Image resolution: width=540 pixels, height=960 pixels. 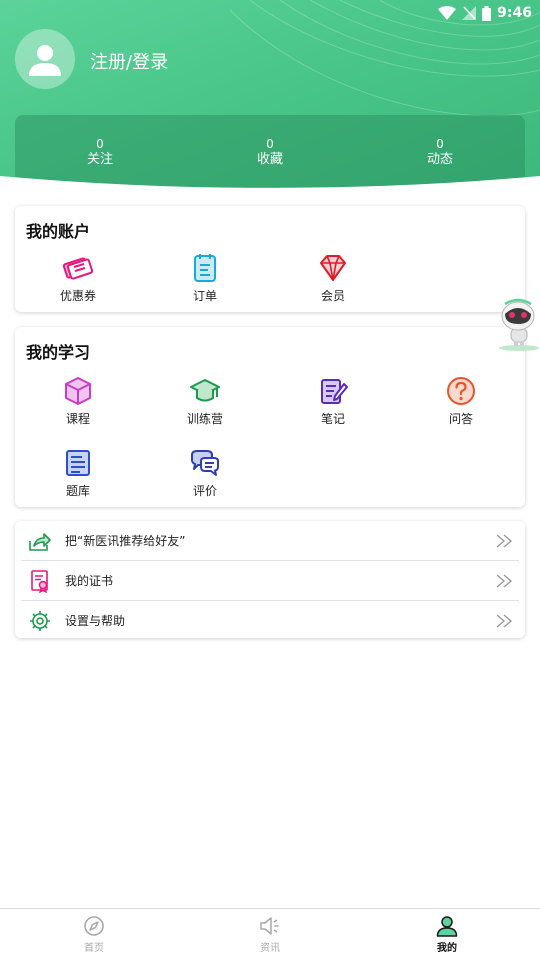 I want to click on coupon-icon, so click(x=78, y=268).